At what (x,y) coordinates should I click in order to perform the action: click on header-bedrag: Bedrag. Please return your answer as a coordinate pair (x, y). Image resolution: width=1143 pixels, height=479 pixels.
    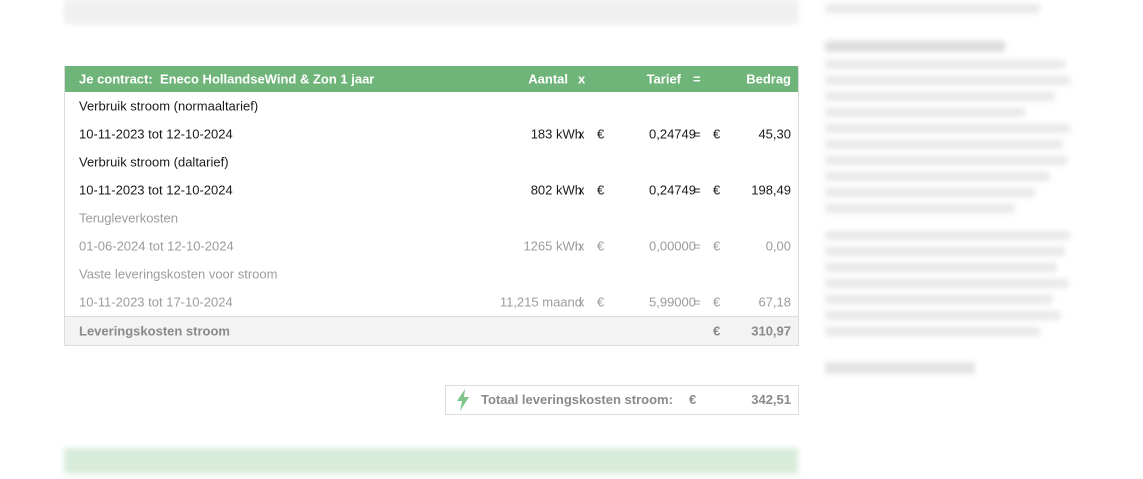
    Looking at the image, I should click on (768, 79).